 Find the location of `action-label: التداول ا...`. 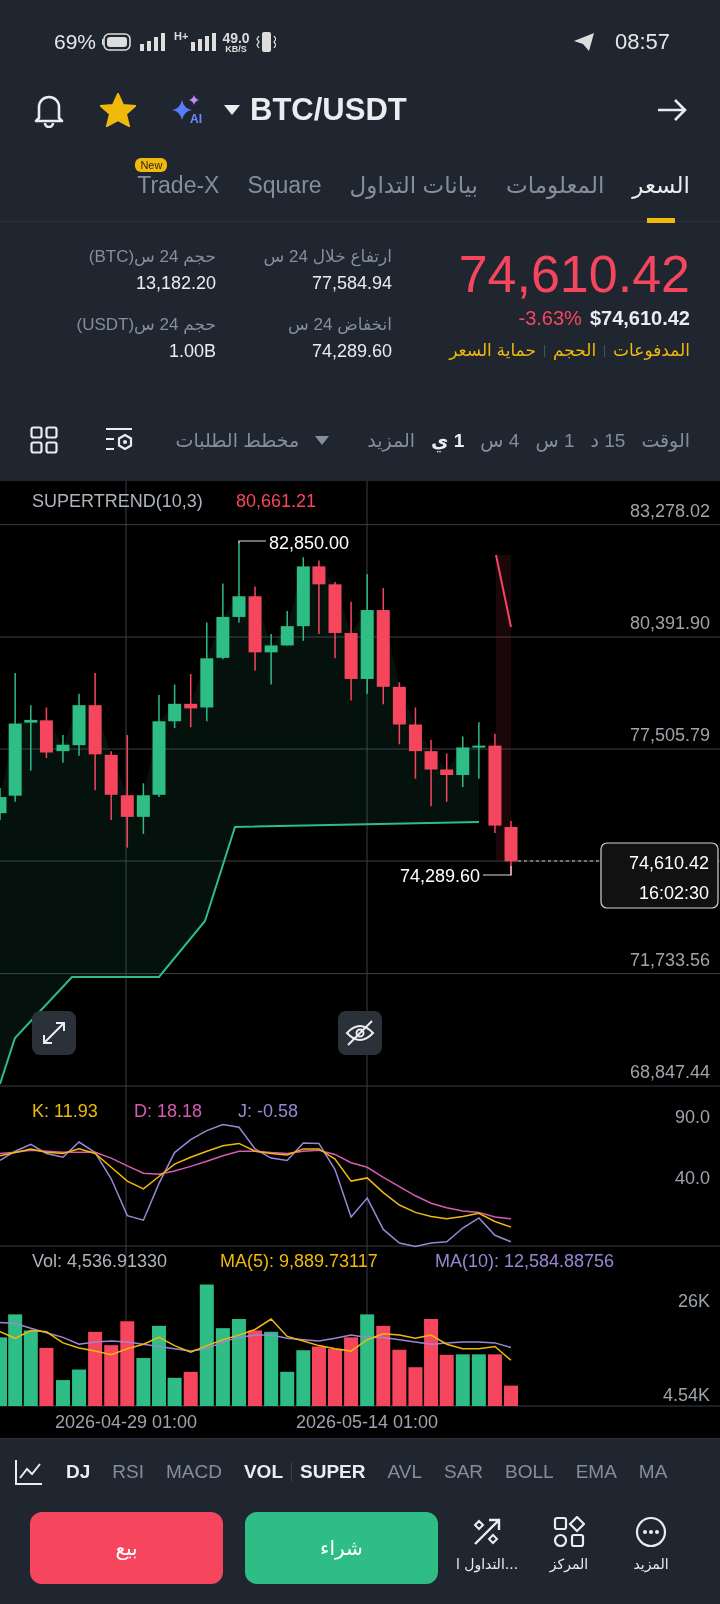

action-label: التداول ا... is located at coordinates (487, 1564).